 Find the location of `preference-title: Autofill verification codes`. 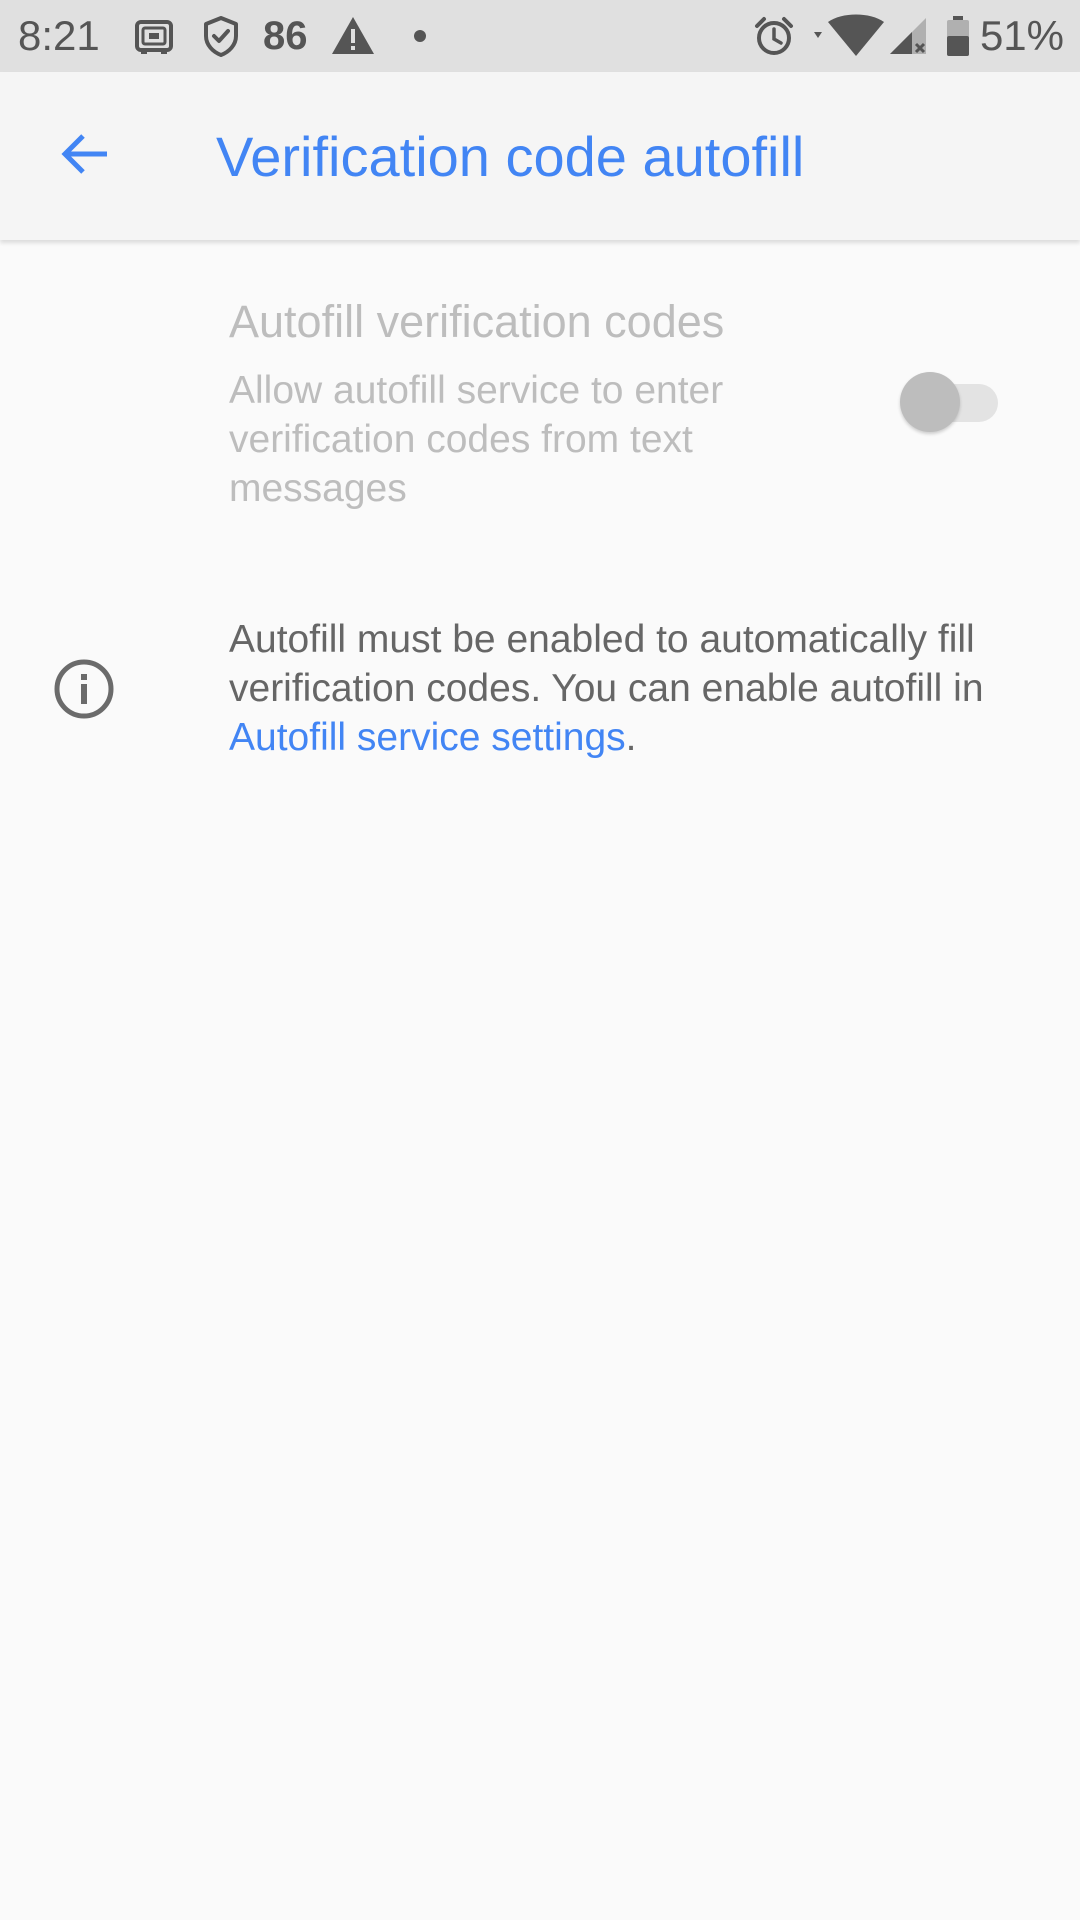

preference-title: Autofill verification codes is located at coordinates (477, 321).